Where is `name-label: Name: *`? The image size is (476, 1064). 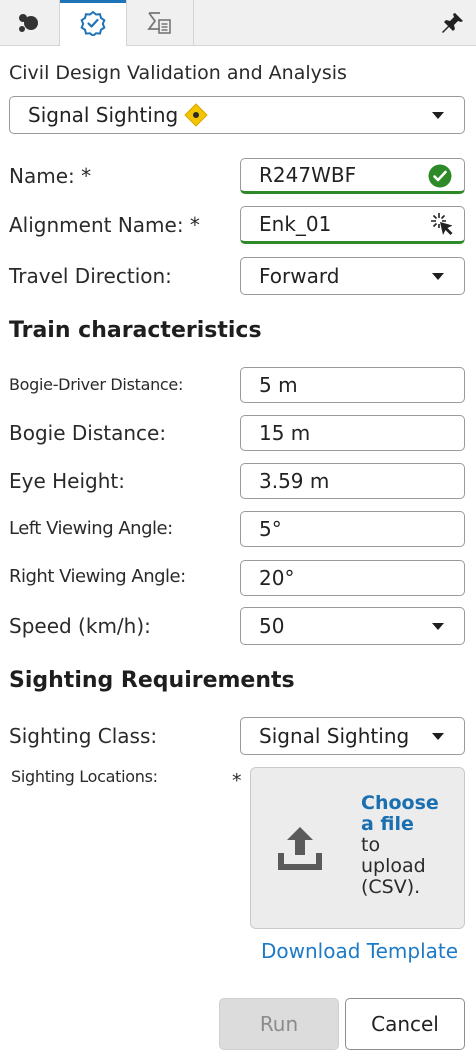
name-label: Name: * is located at coordinates (50, 176).